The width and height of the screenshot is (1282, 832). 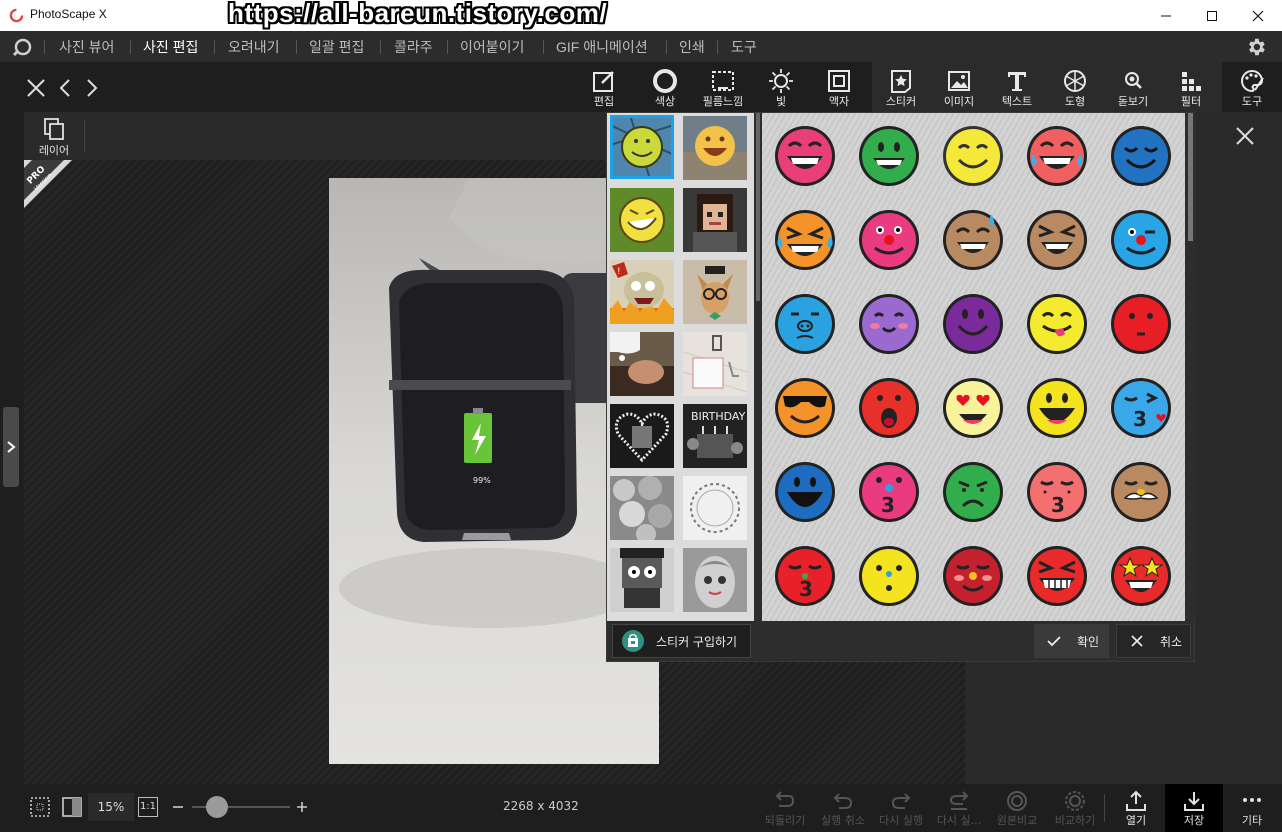 What do you see at coordinates (217, 807) in the screenshot?
I see `zoom-slider-thumb` at bounding box center [217, 807].